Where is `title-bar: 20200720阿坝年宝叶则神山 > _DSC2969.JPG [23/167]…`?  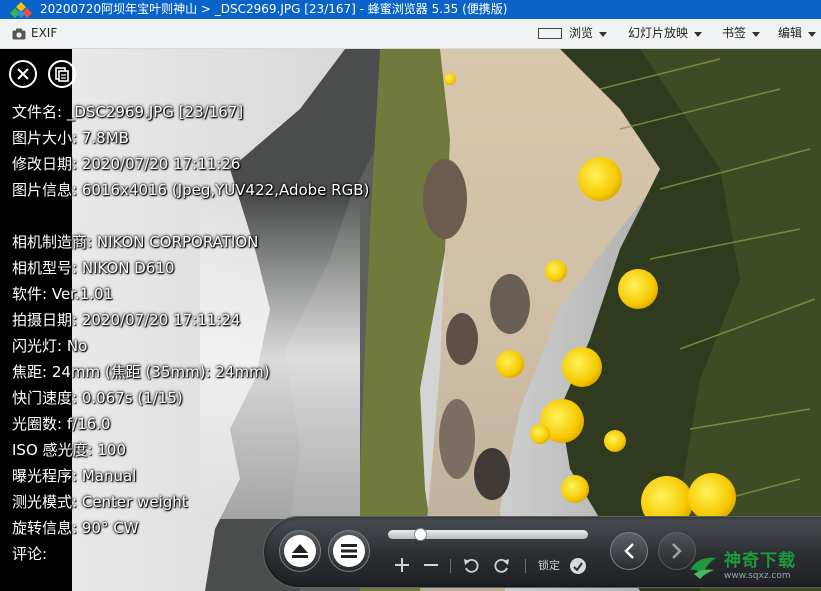 title-bar: 20200720阿坝年宝叶则神山 > _DSC2969.JPG [23/167]… is located at coordinates (410, 9).